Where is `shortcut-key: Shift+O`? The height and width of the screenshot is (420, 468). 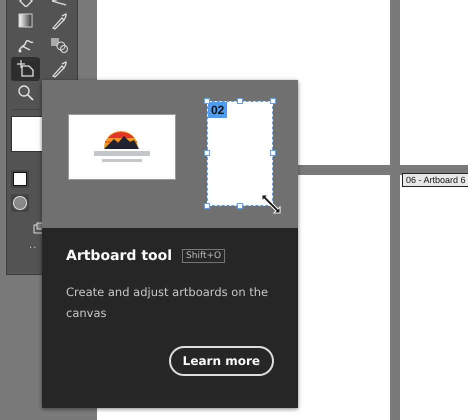
shortcut-key: Shift+O is located at coordinates (204, 256).